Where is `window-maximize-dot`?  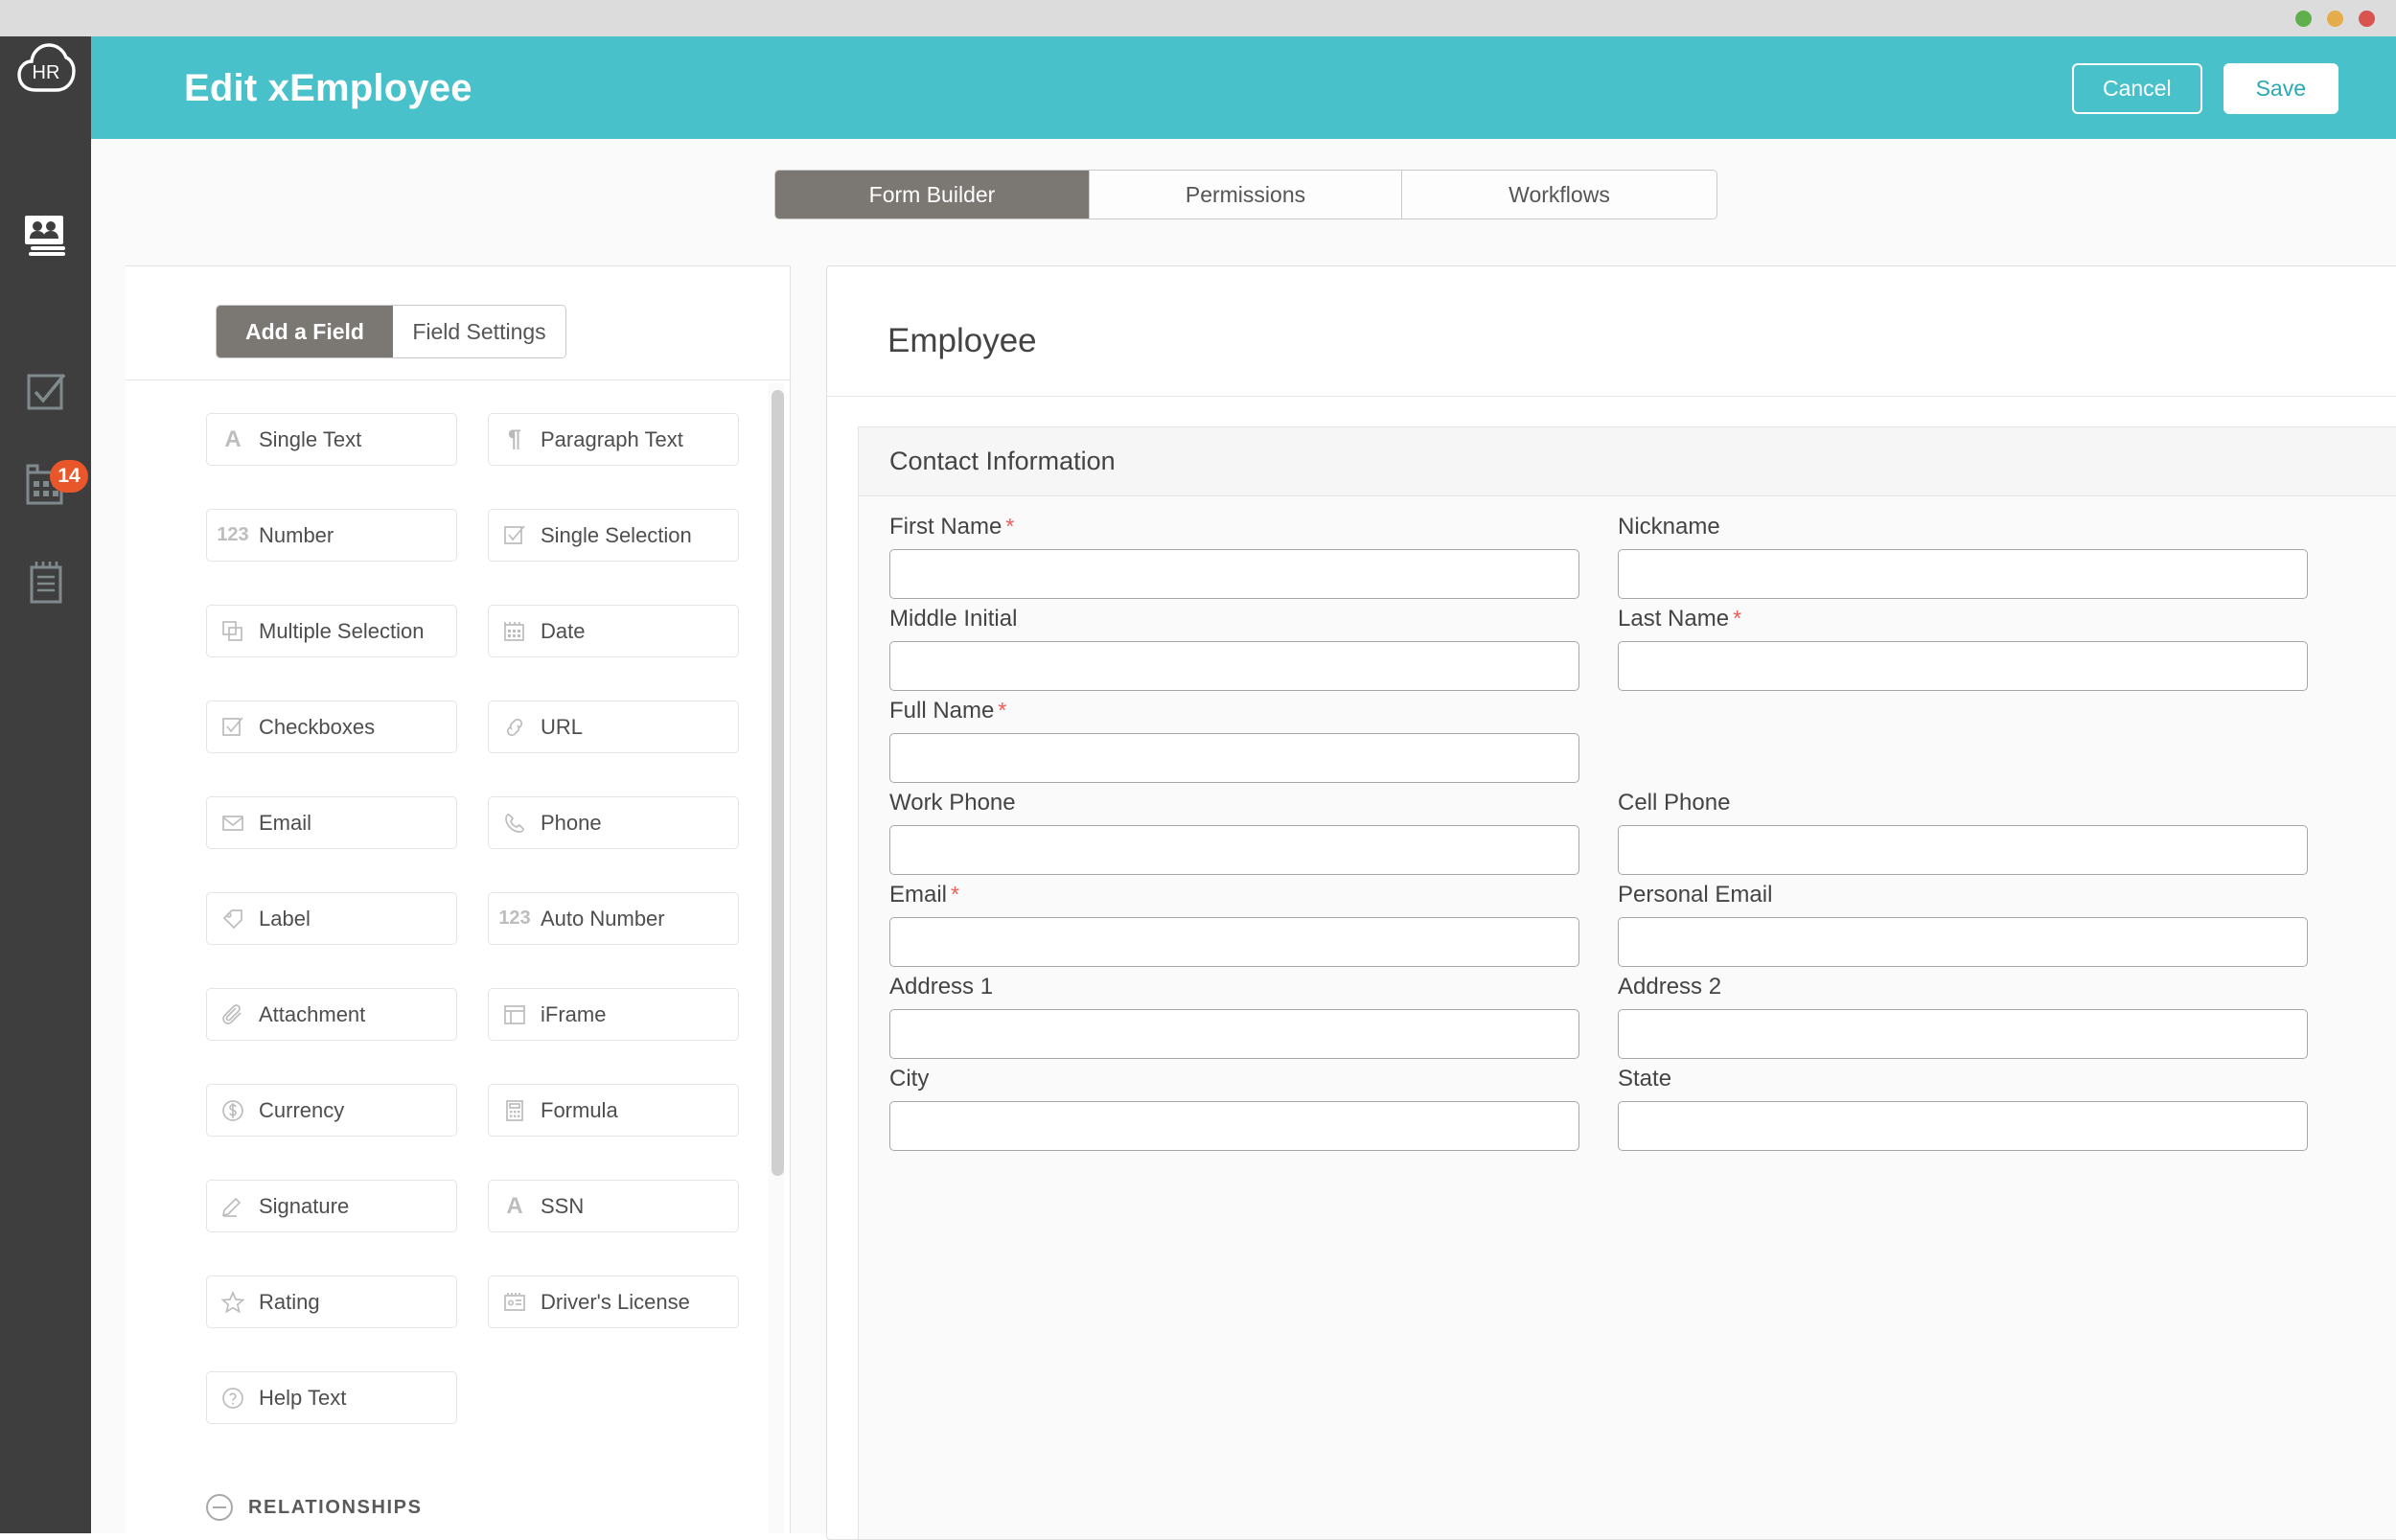 window-maximize-dot is located at coordinates (2335, 19).